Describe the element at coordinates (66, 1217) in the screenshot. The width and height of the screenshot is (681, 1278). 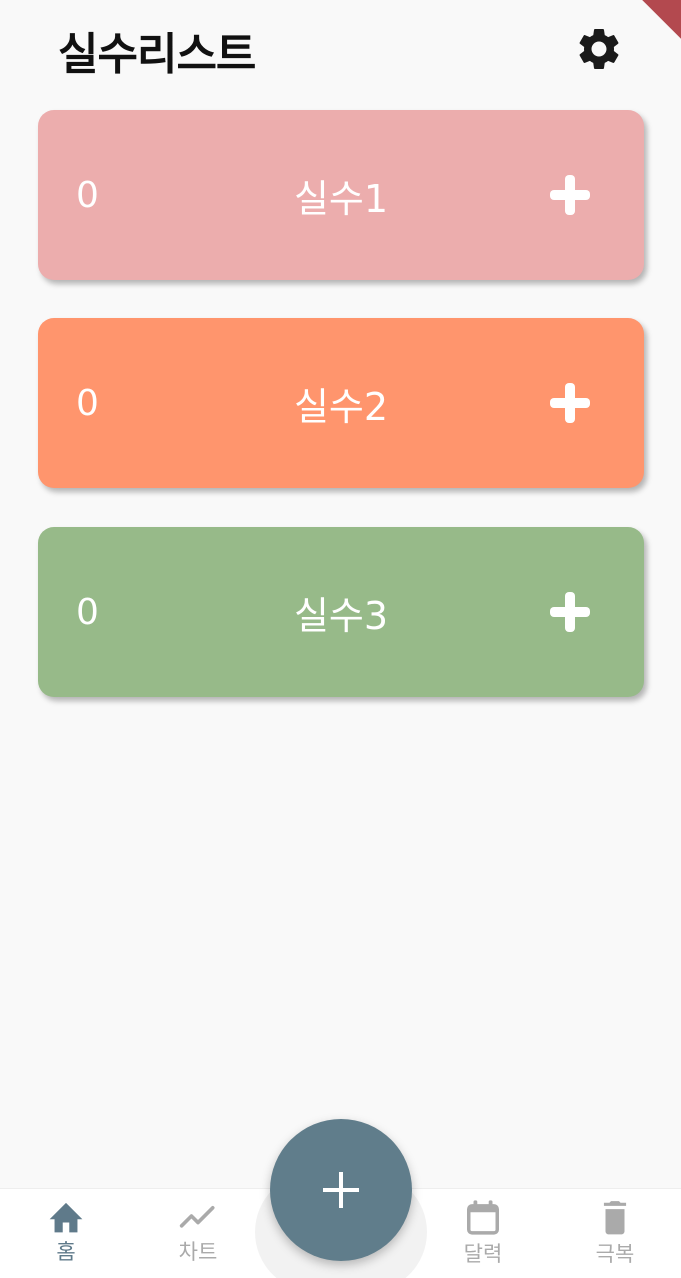
I see `home-icon` at that location.